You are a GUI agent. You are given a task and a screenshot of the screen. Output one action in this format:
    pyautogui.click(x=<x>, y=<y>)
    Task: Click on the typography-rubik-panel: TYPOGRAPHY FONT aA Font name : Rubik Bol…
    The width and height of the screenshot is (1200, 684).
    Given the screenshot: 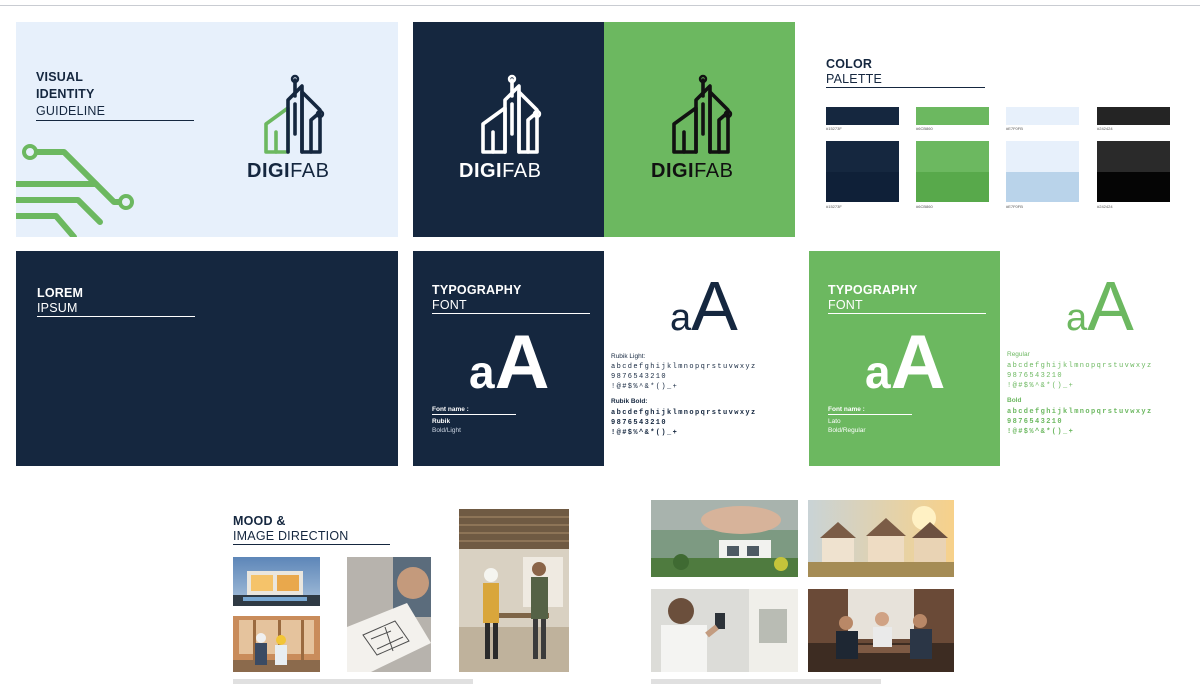 What is the action you would take?
    pyautogui.click(x=508, y=358)
    